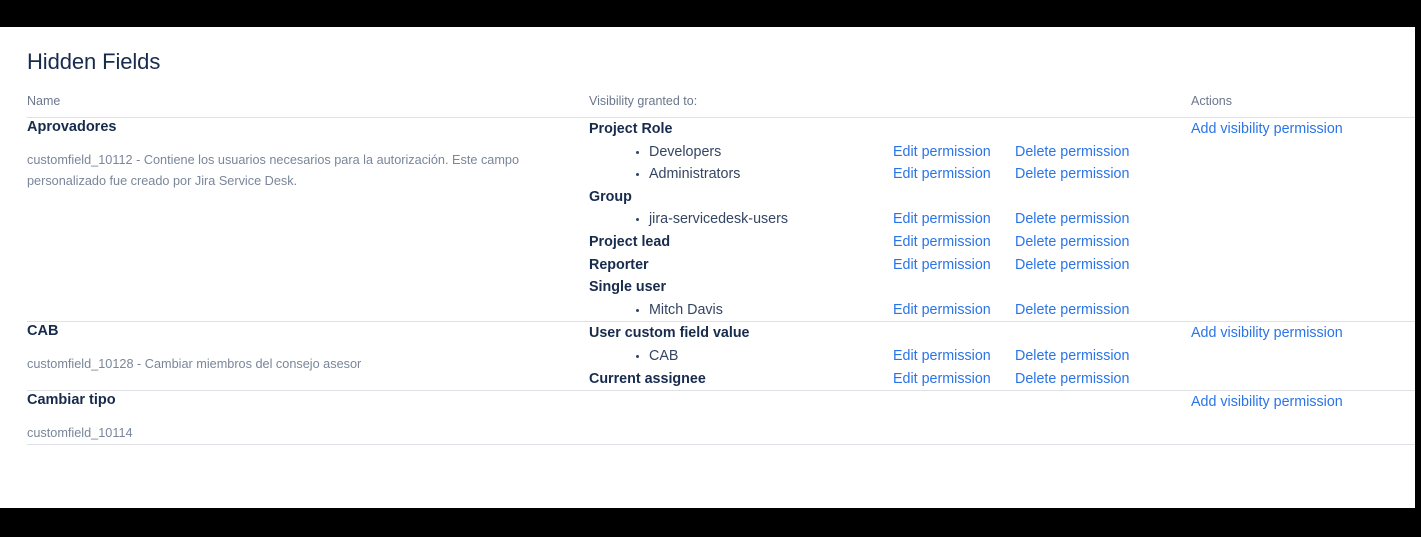 This screenshot has height=537, width=1421. Describe the element at coordinates (741, 106) in the screenshot. I see `column-header-visibility: Visibility granted to:` at that location.